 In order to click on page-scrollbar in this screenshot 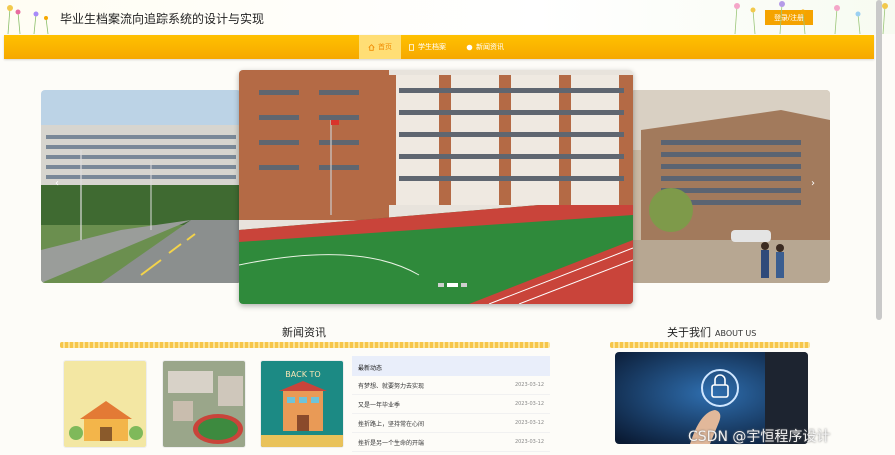, I will do `click(879, 160)`.